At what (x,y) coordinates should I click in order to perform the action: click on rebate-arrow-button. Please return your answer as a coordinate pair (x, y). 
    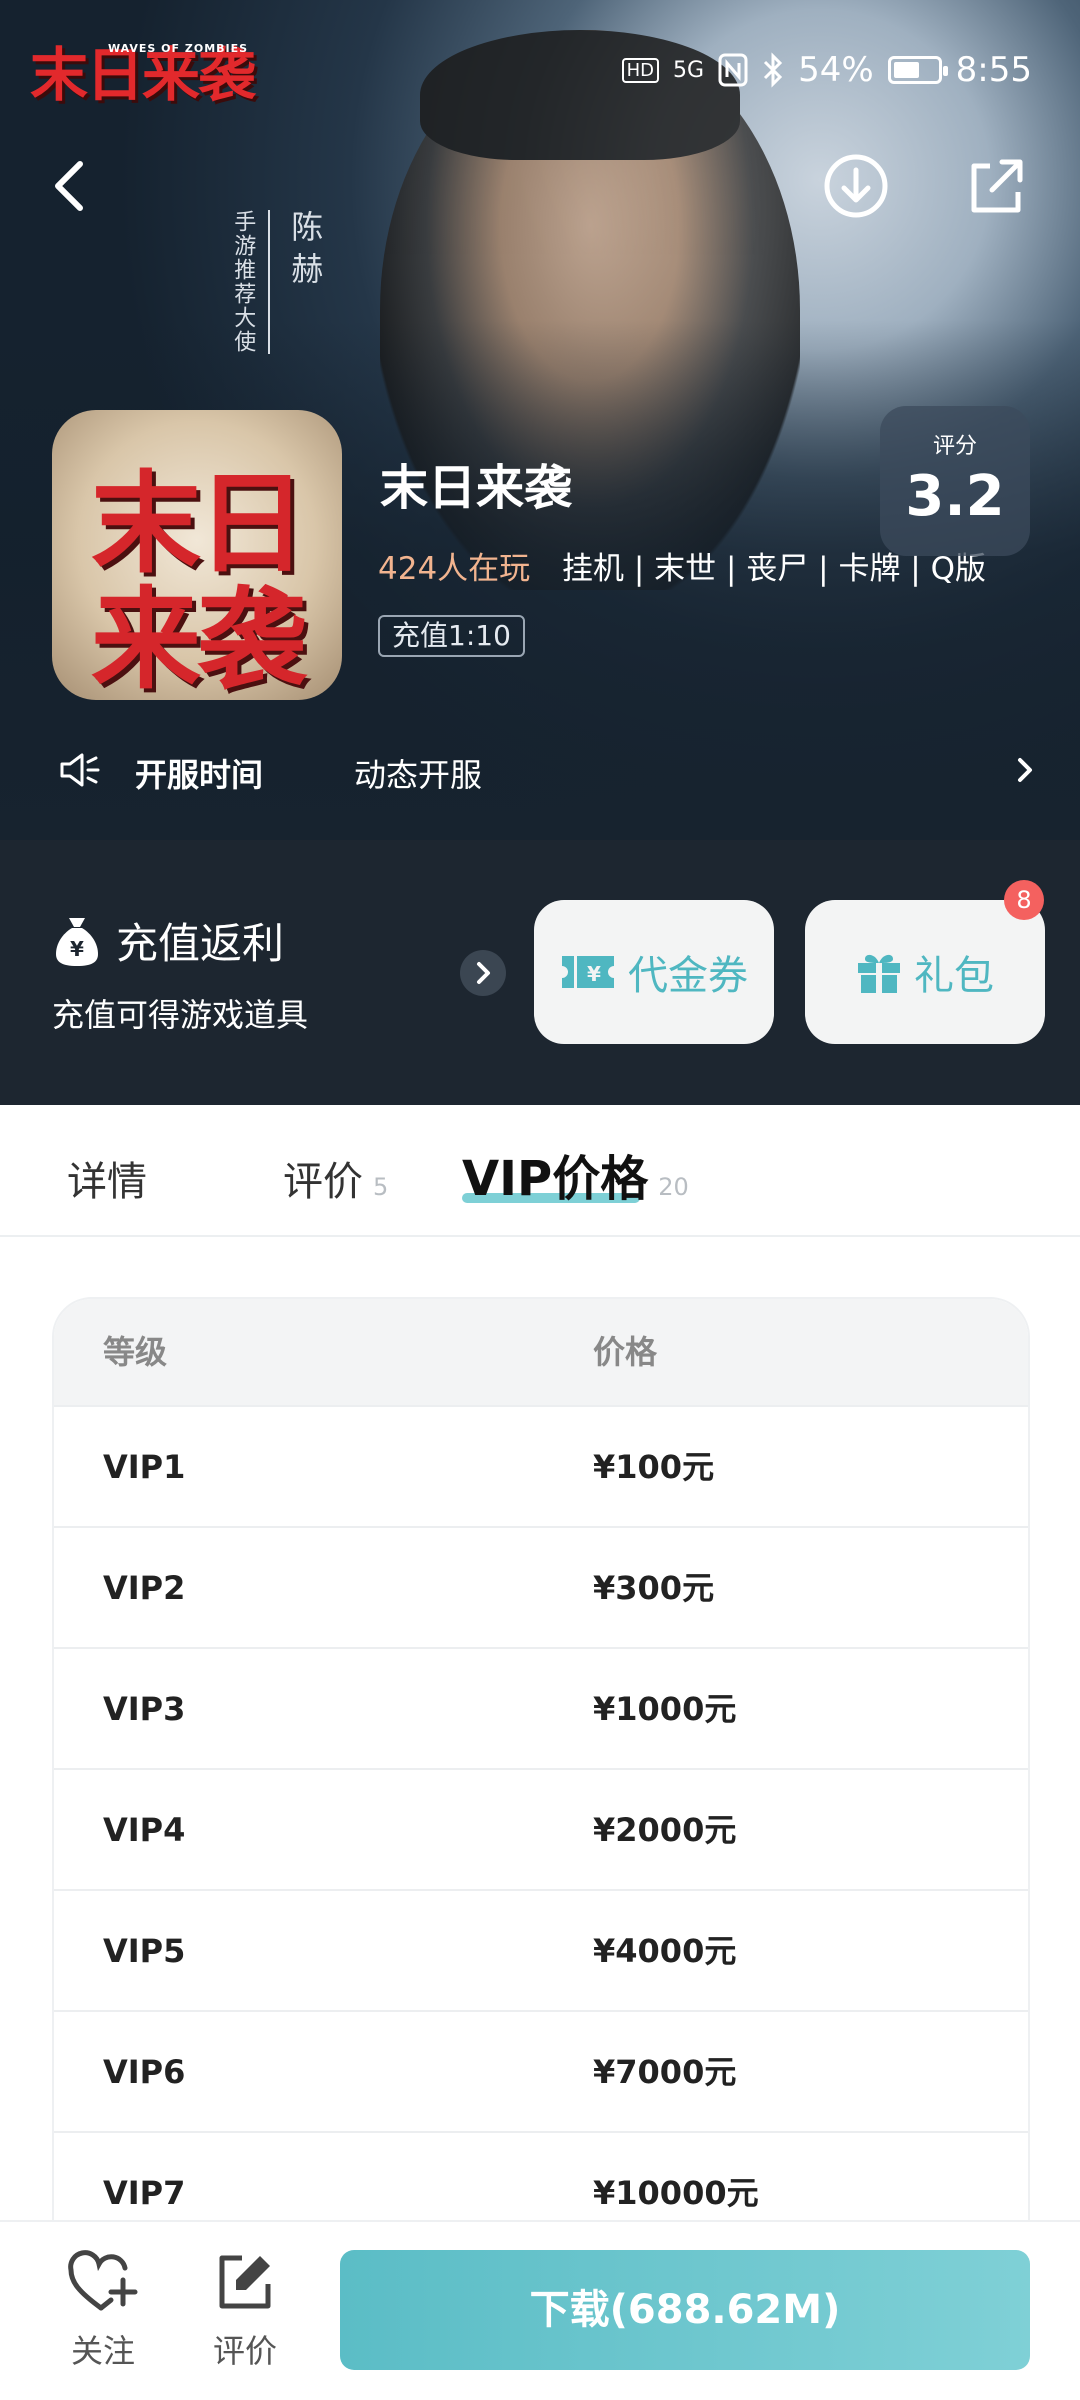
    Looking at the image, I should click on (483, 973).